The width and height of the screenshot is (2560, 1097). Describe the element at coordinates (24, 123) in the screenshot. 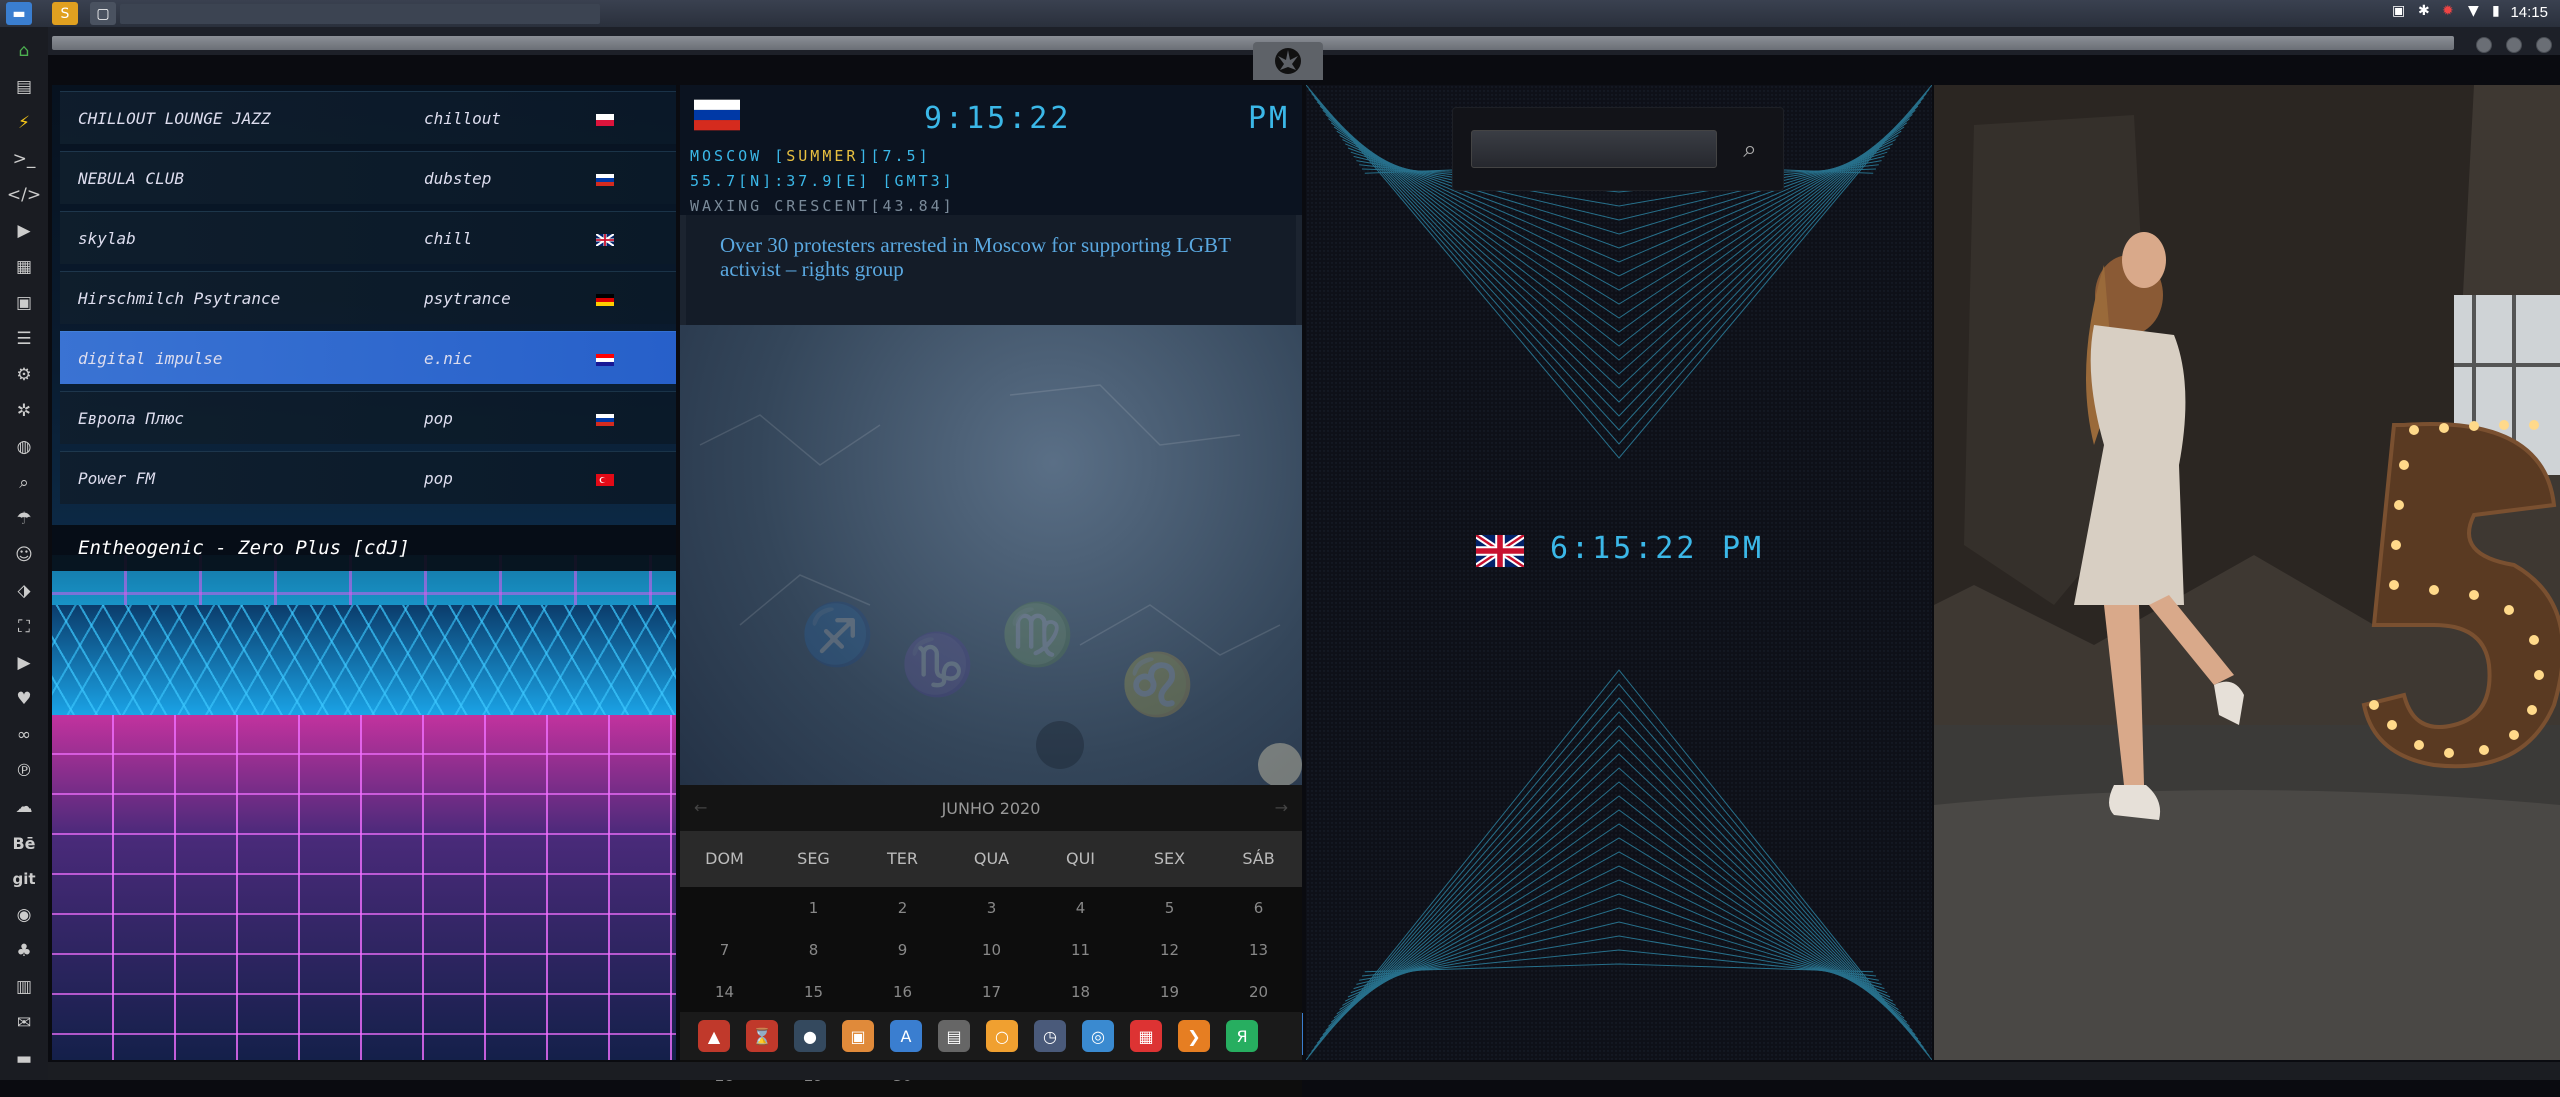

I see `lightning-icon: ⚡` at that location.